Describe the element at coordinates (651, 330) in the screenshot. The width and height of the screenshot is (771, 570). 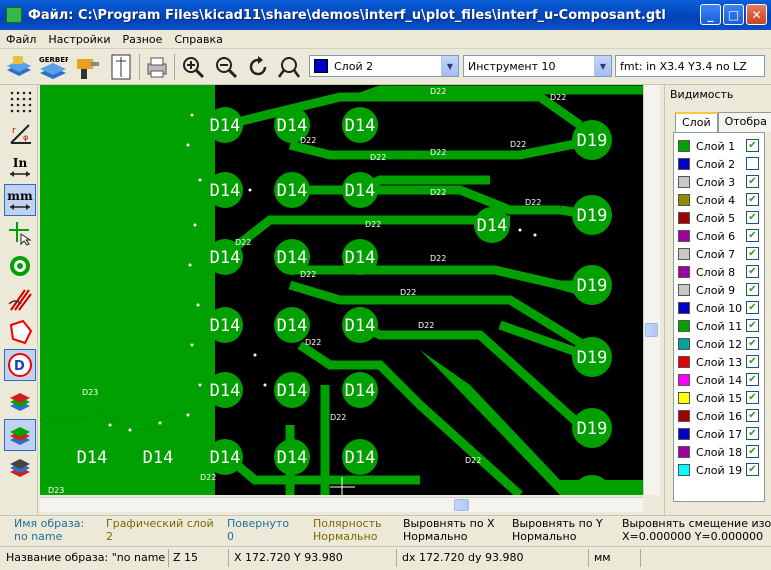
I see `vertical-scroll-thumb` at that location.